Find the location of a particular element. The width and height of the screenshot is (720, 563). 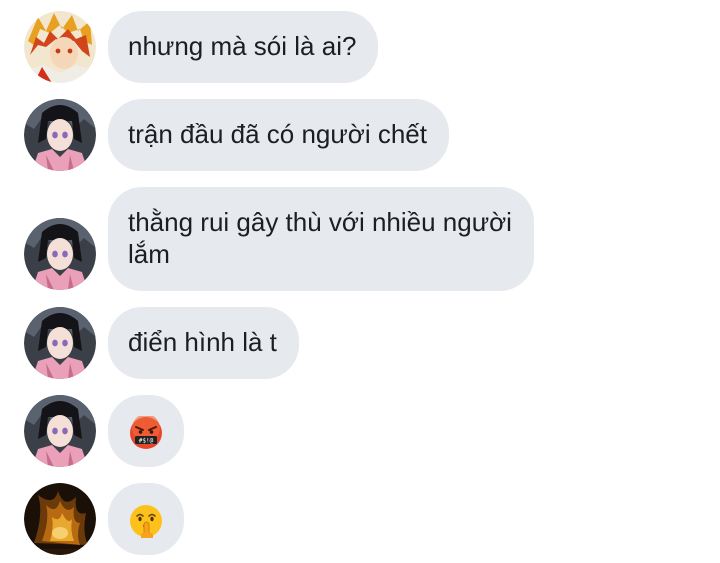

message-bubble: #$!@ is located at coordinates (146, 431).